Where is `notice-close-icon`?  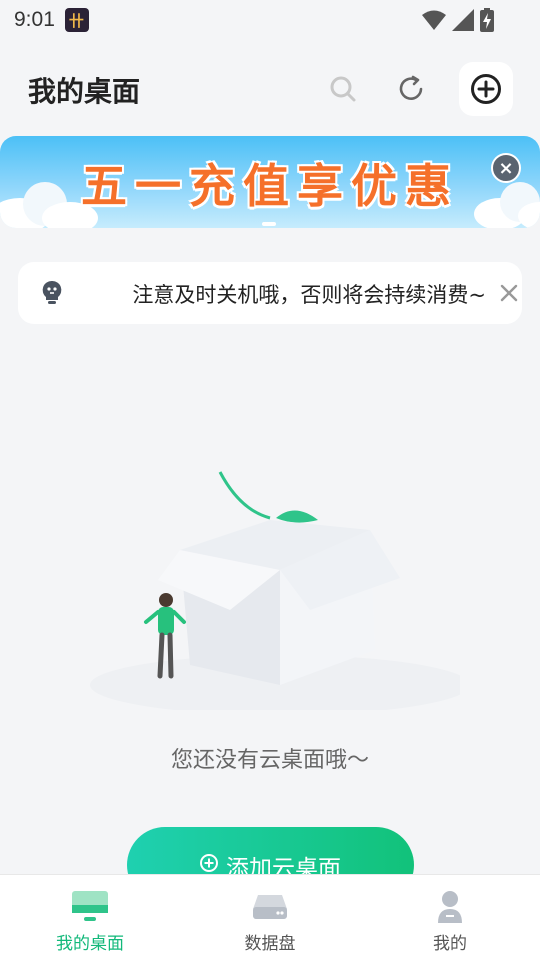
notice-close-icon is located at coordinates (509, 293).